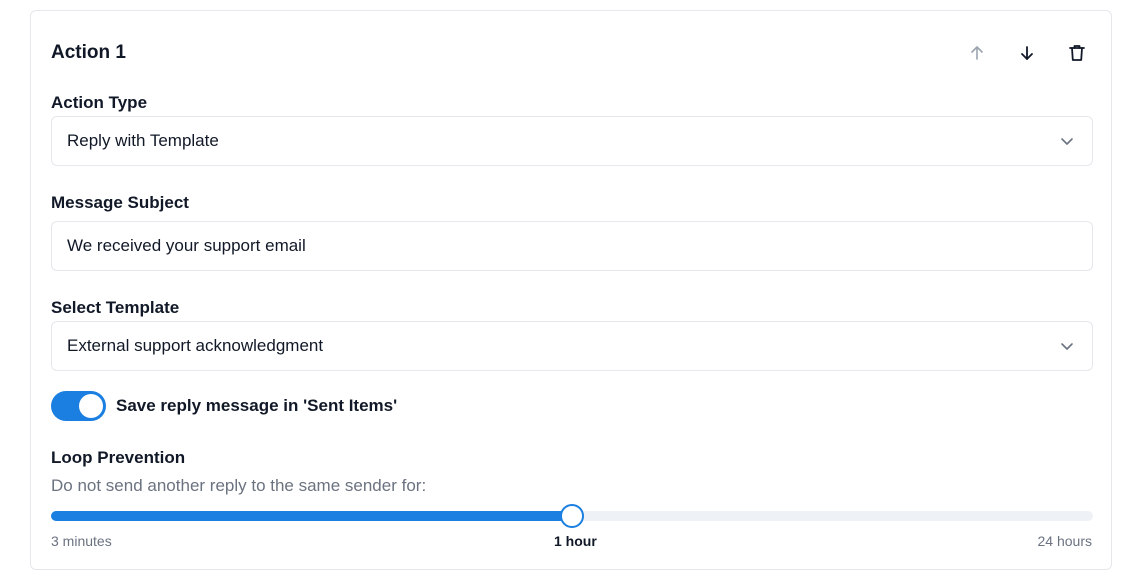 The height and width of the screenshot is (579, 1141). Describe the element at coordinates (99, 102) in the screenshot. I see `action-type-label: Action Type` at that location.